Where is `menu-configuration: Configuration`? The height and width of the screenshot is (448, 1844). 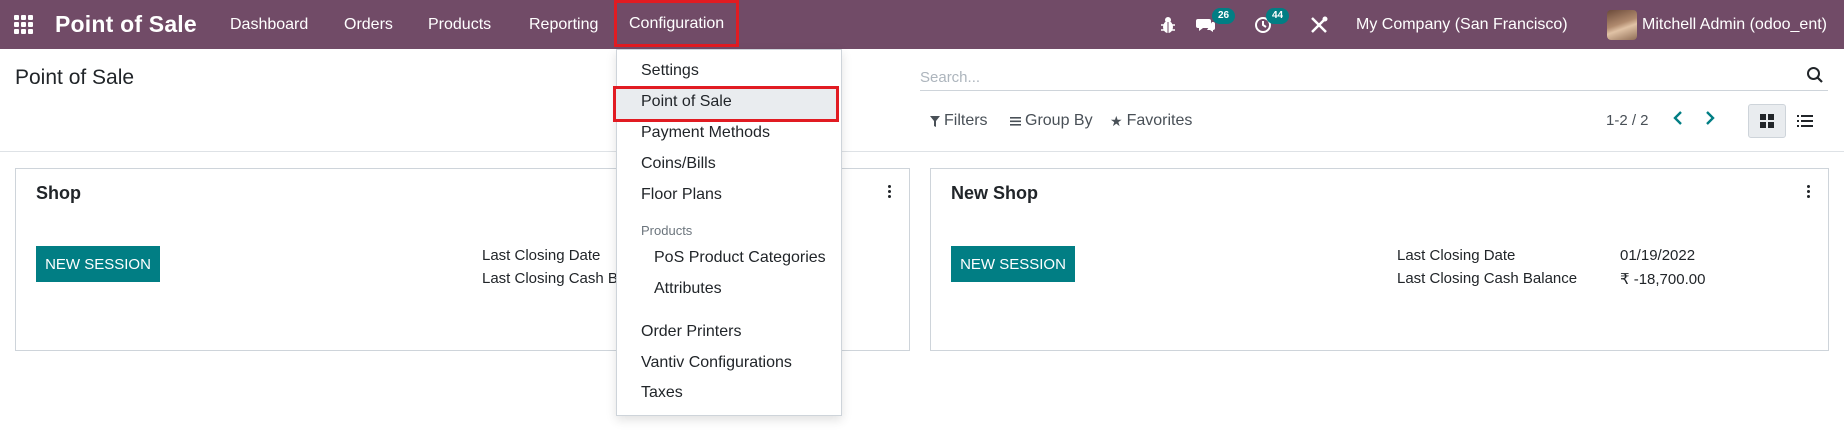
menu-configuration: Configuration is located at coordinates (677, 23).